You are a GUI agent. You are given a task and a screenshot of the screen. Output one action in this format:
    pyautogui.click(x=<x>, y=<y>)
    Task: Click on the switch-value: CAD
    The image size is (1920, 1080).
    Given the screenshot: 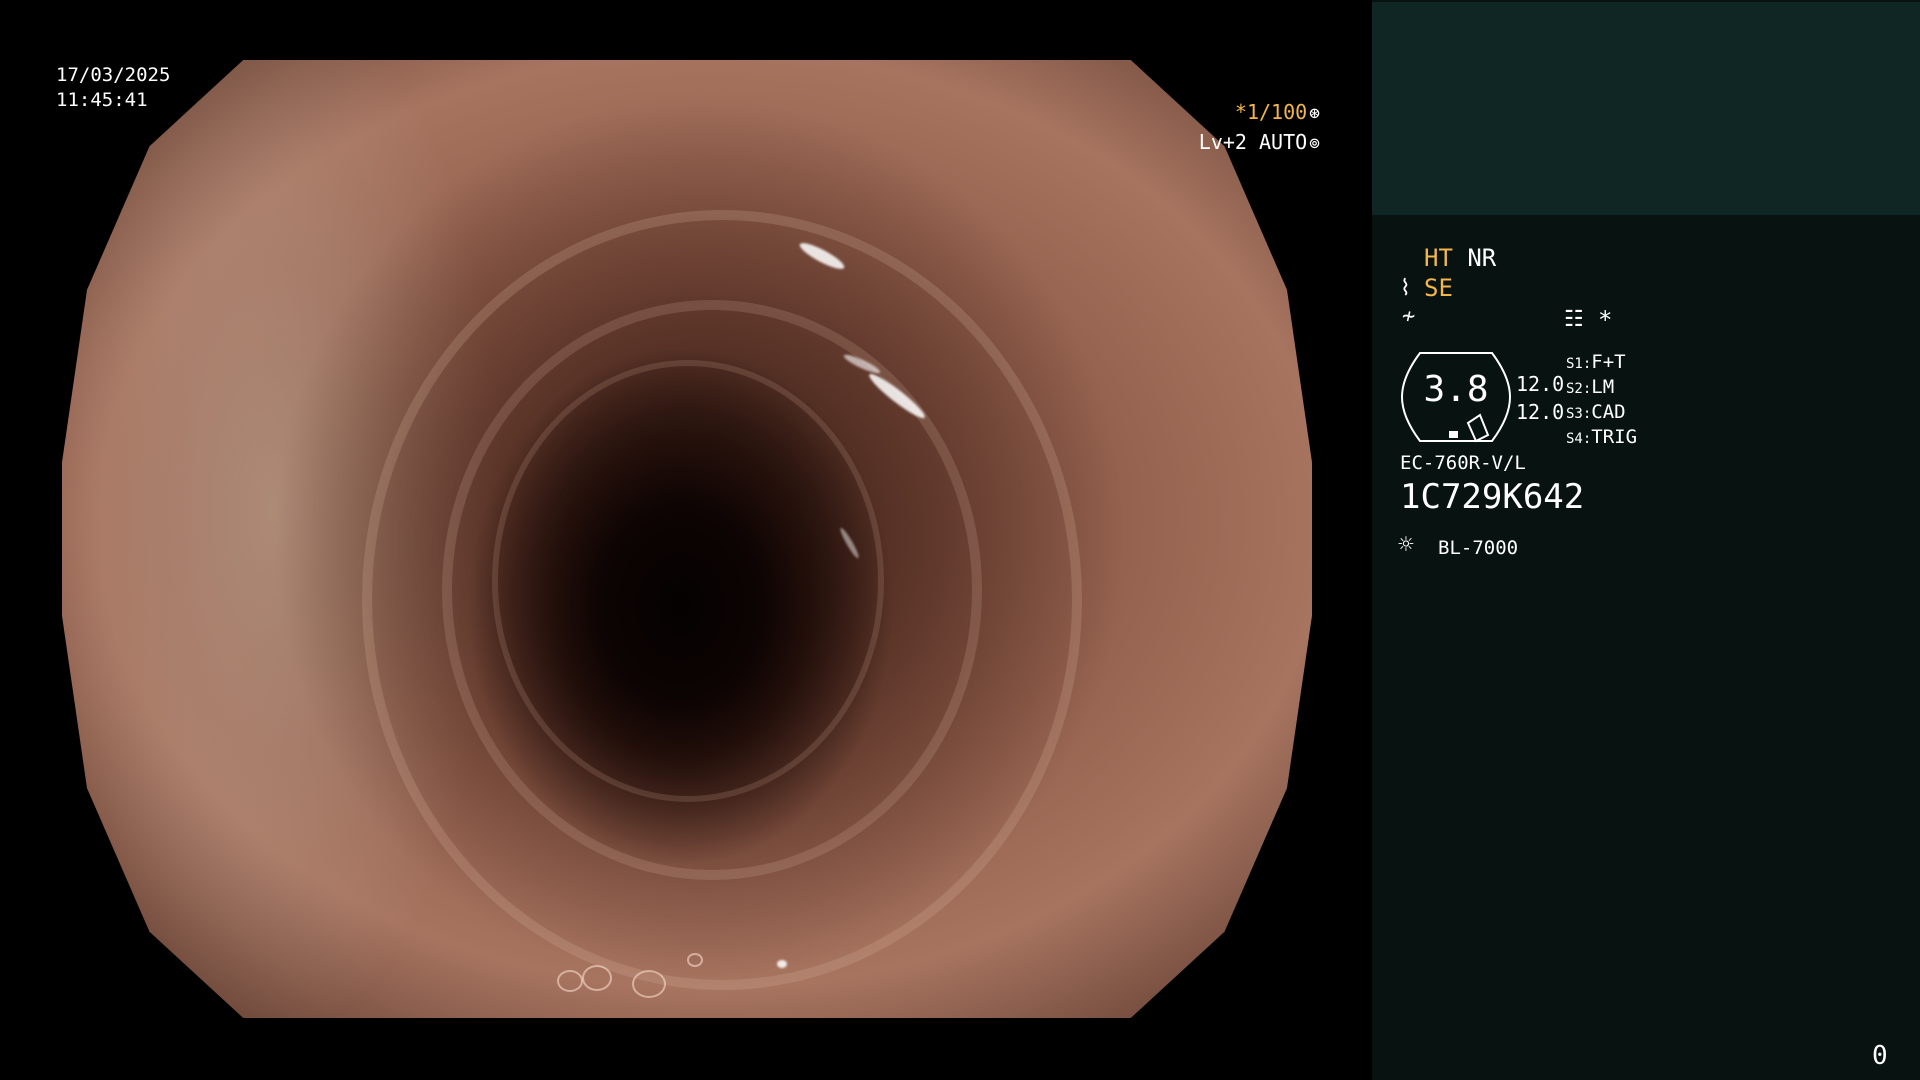 What is the action you would take?
    pyautogui.click(x=1608, y=412)
    